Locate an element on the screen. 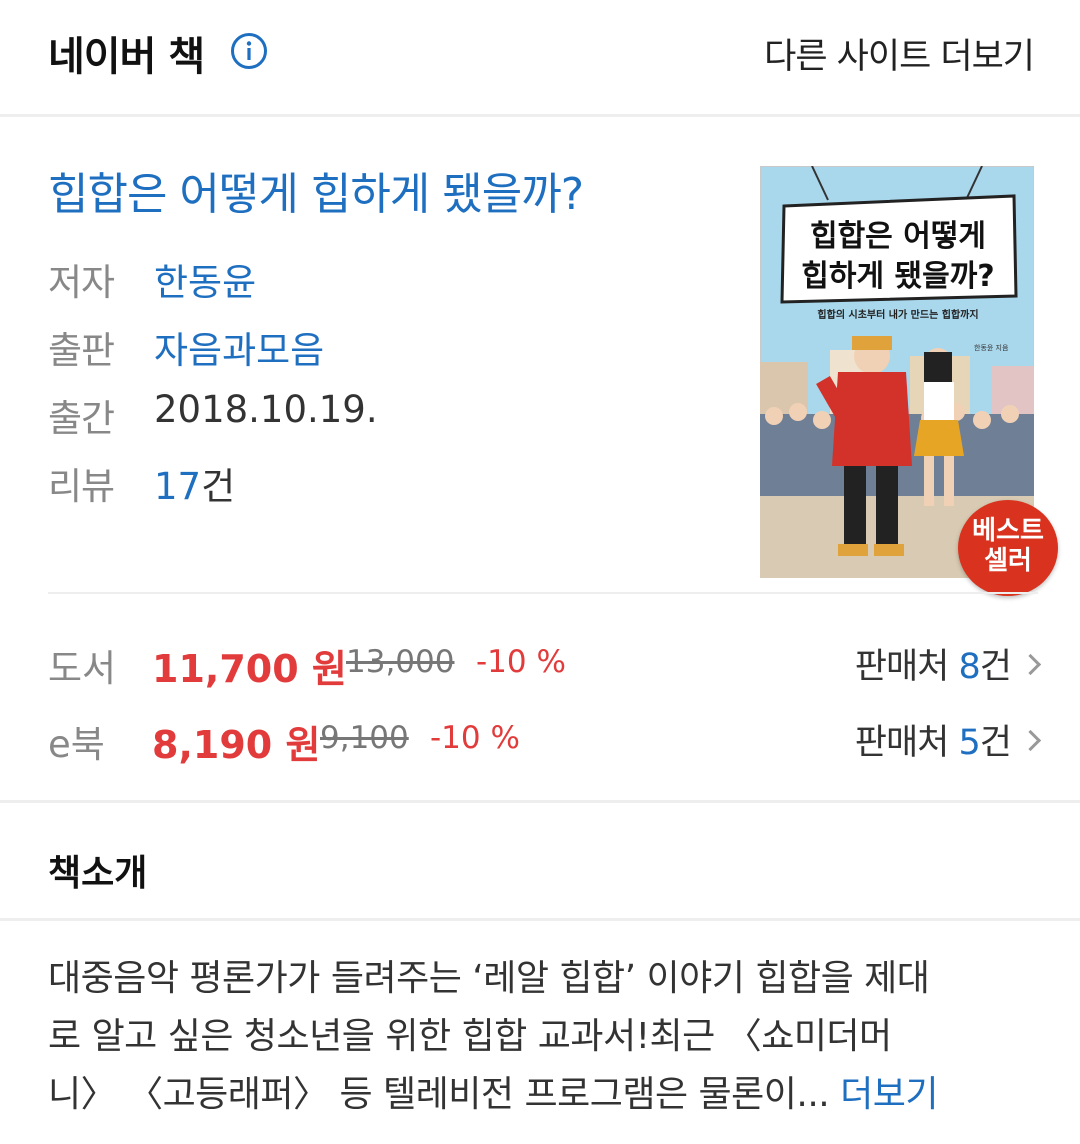 Image resolution: width=1080 pixels, height=1144 pixels. badge-line2: 셀러 is located at coordinates (1008, 561).